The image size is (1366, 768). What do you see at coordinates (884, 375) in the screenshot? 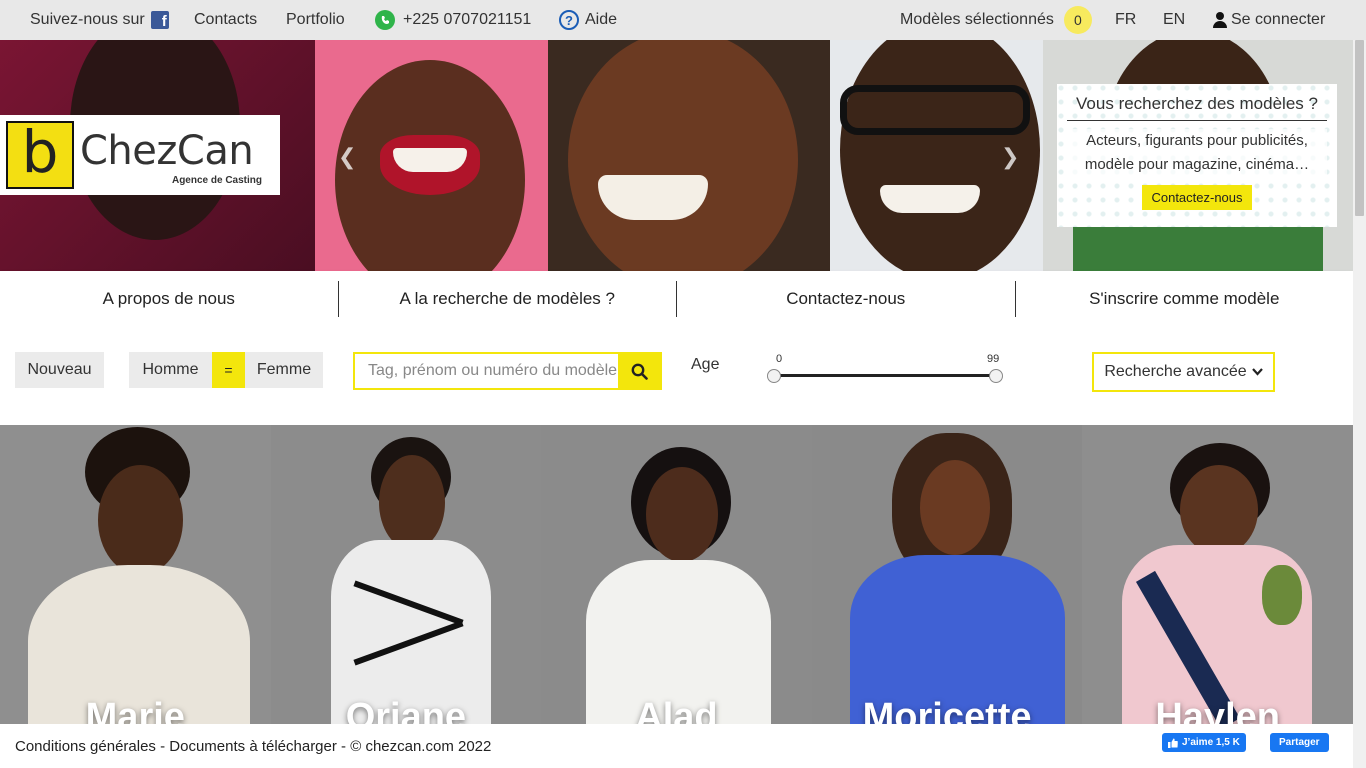
I see `age-slider-track` at bounding box center [884, 375].